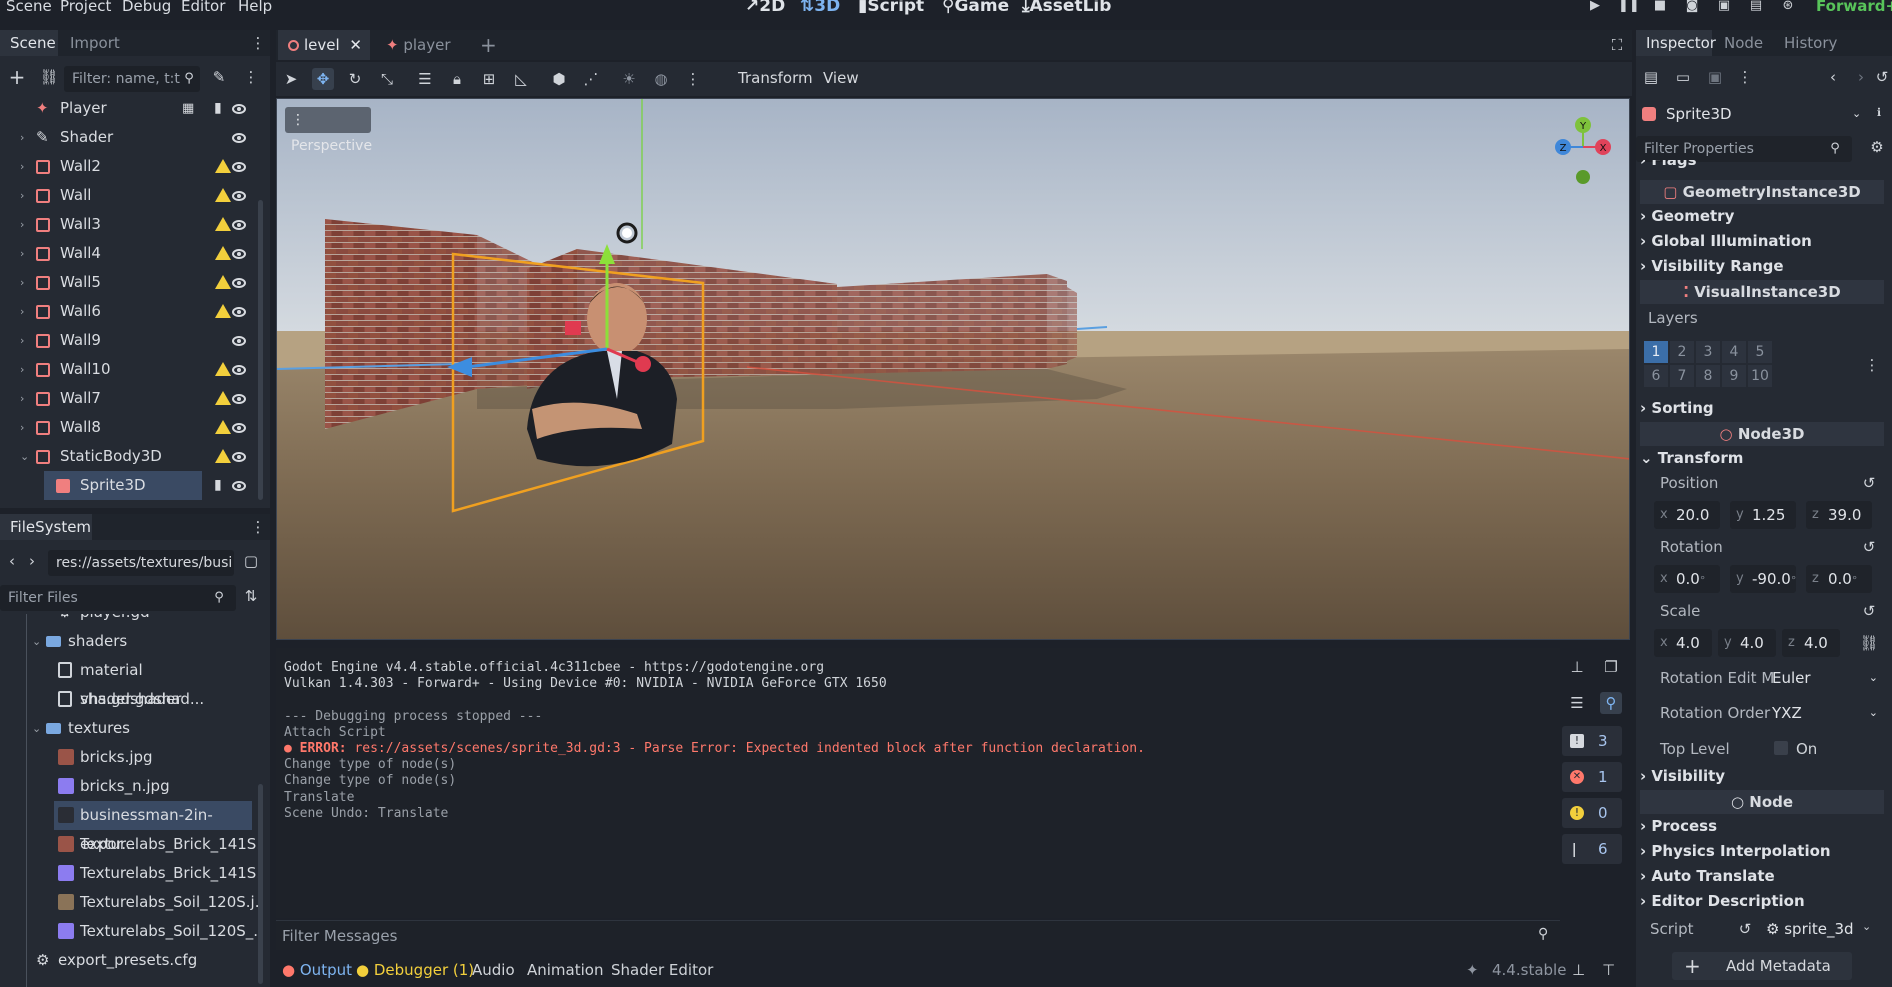 Image resolution: width=1892 pixels, height=987 pixels. I want to click on scene-tree-node-wall6: › Wall6, so click(130, 311).